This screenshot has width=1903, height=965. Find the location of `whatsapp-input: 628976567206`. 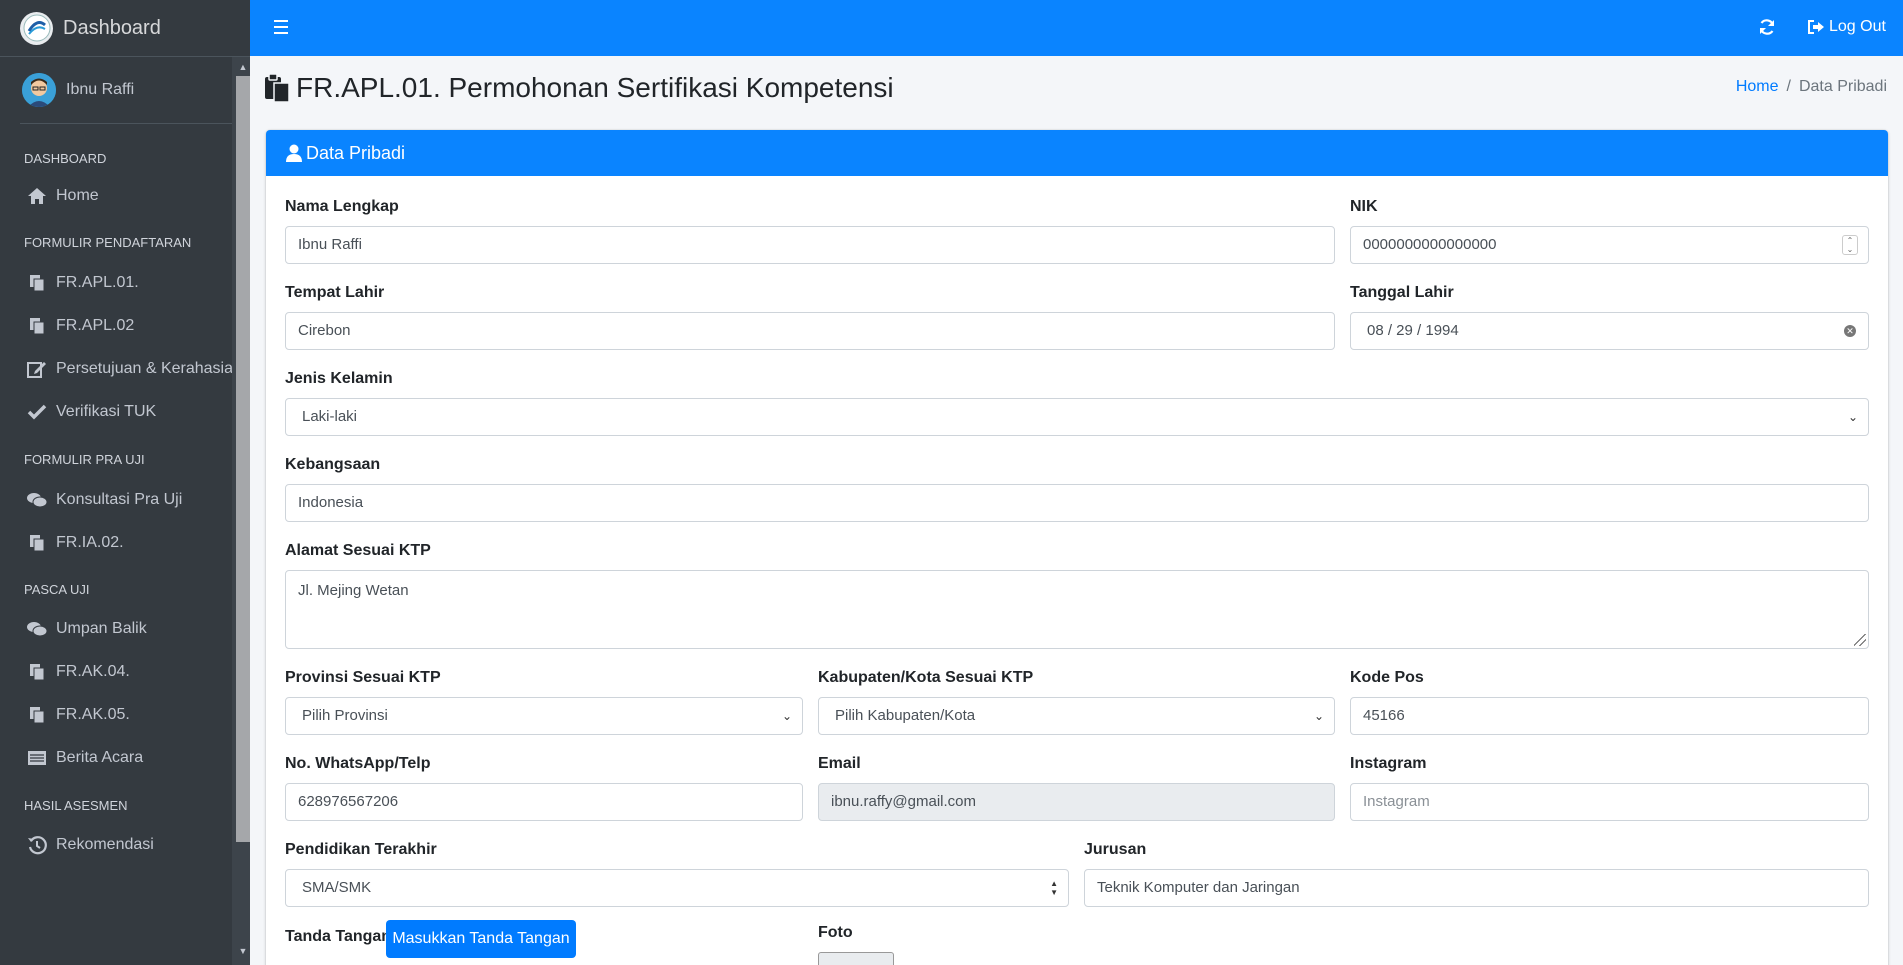

whatsapp-input: 628976567206 is located at coordinates (544, 802).